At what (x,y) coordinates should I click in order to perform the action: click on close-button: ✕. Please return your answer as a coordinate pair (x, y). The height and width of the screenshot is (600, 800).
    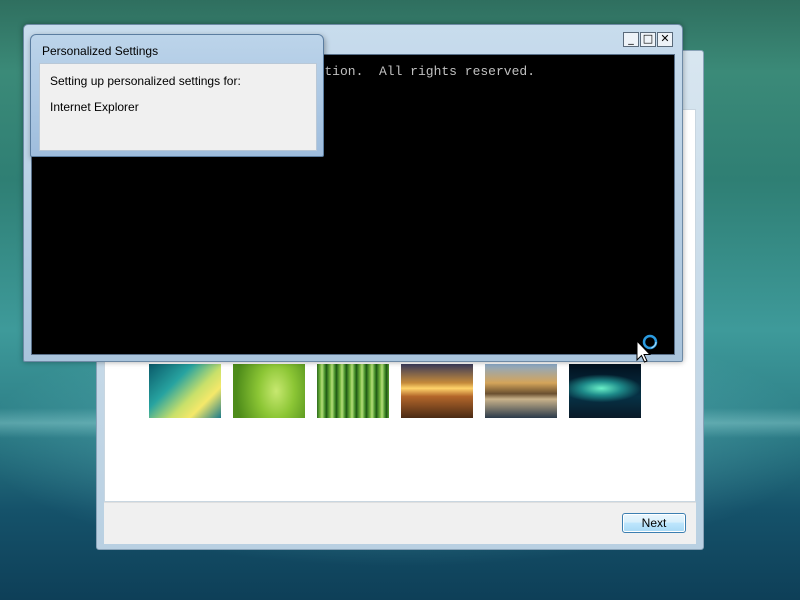
    Looking at the image, I should click on (665, 39).